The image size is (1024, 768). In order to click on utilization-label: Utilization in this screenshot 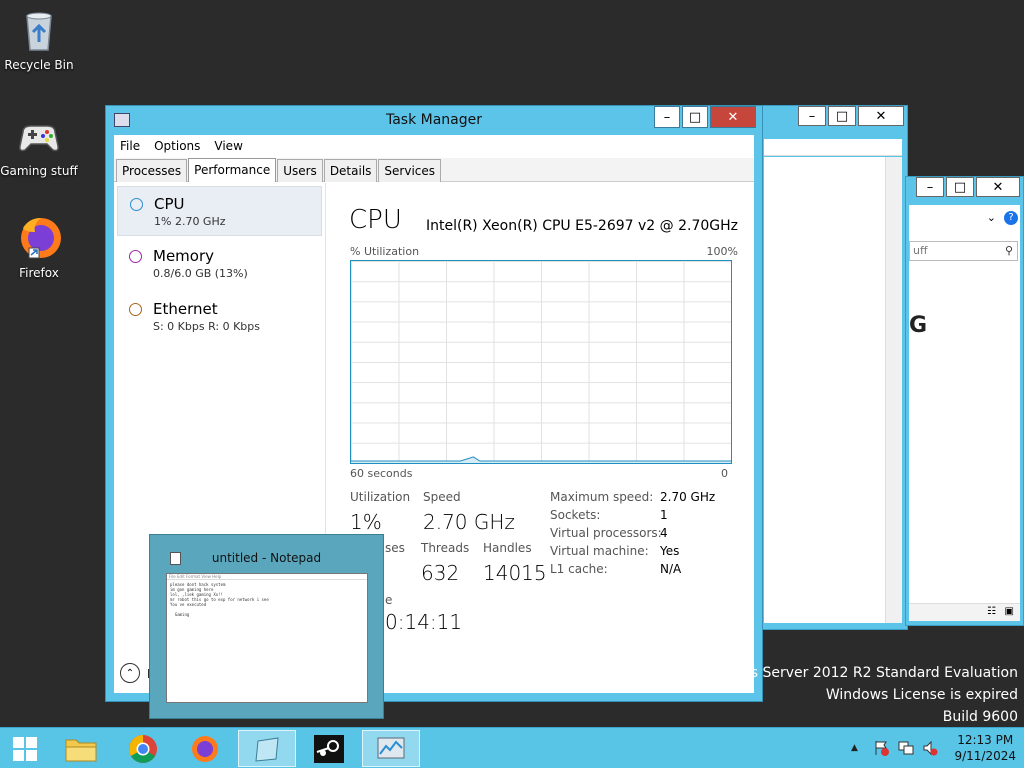, I will do `click(380, 497)`.